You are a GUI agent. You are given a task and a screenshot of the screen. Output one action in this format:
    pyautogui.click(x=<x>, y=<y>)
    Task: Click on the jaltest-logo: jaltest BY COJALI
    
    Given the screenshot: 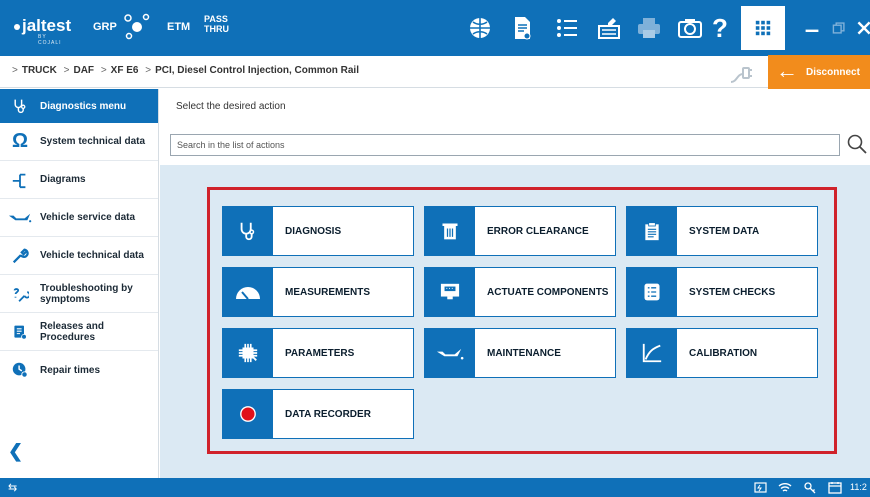 What is the action you would take?
    pyautogui.click(x=43, y=31)
    